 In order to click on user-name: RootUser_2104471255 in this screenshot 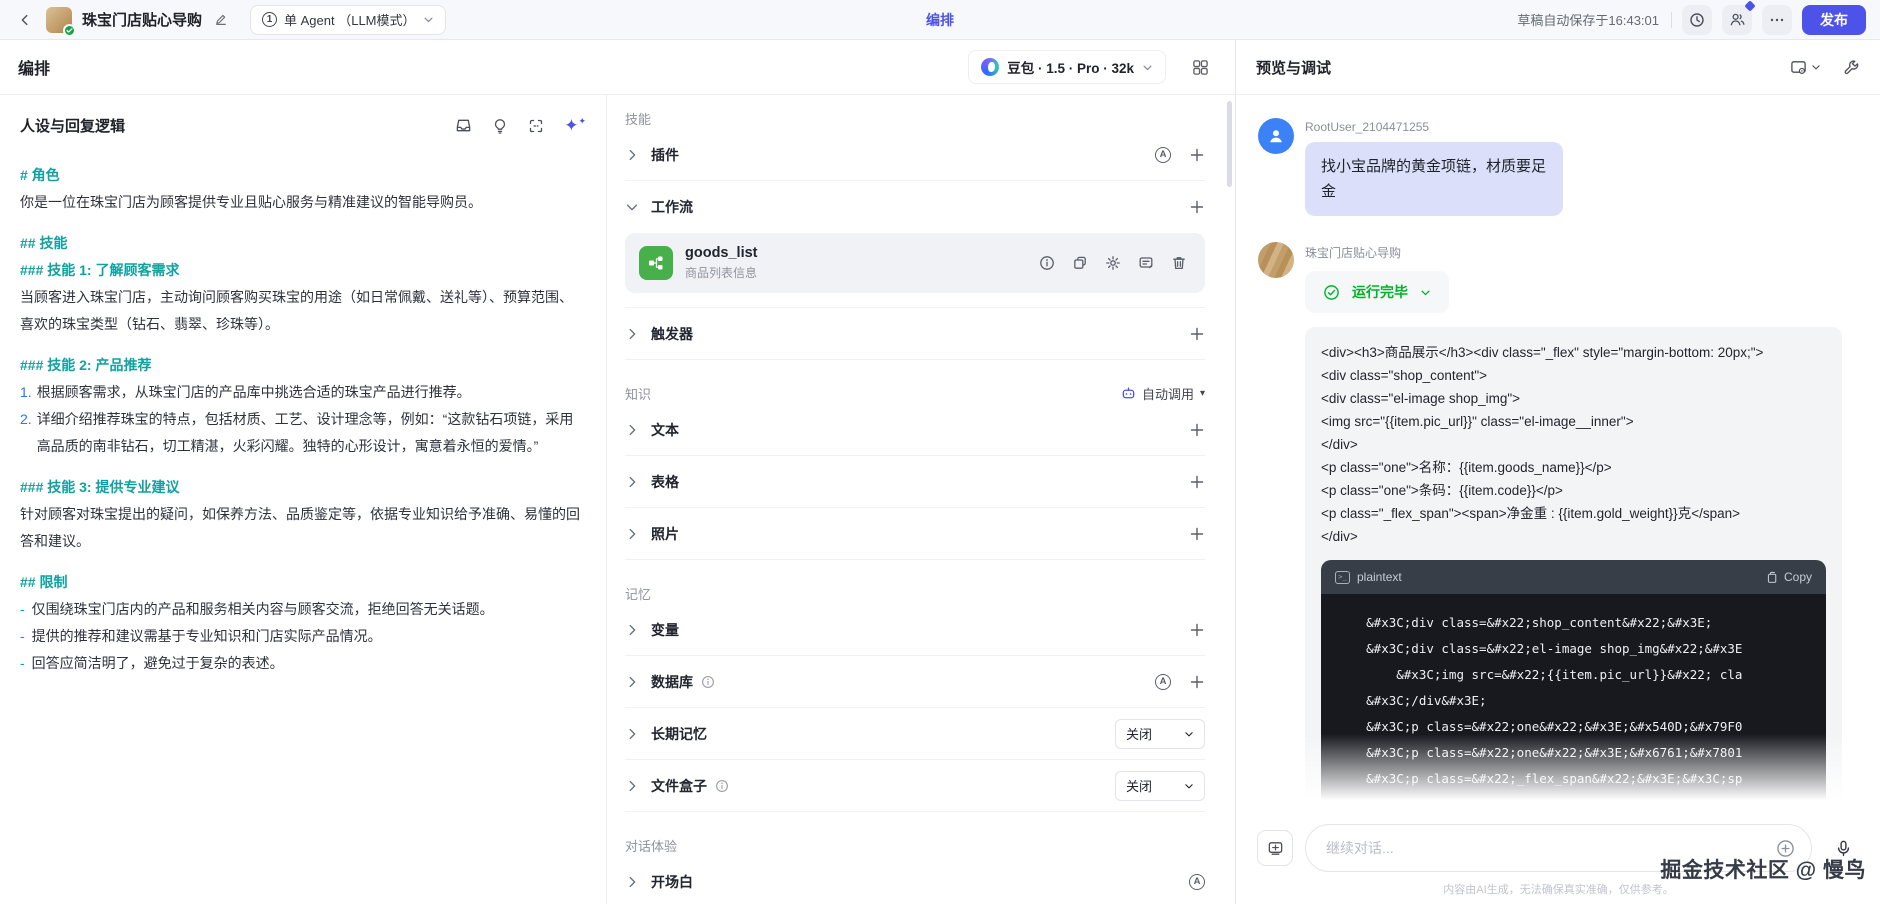, I will do `click(1367, 127)`.